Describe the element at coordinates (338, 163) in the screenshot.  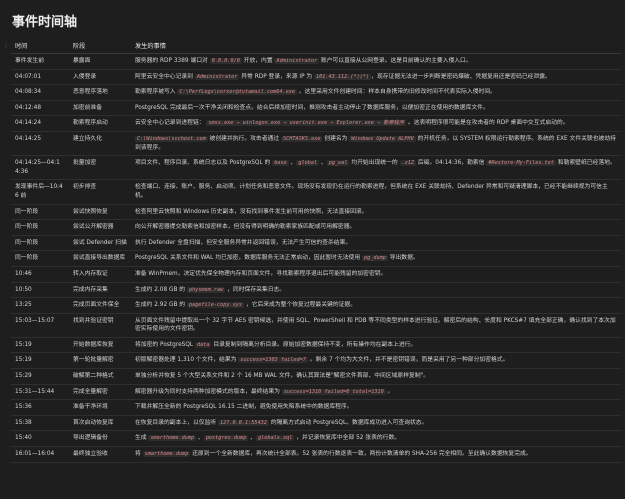
I see `inline-code: pg_wal` at that location.